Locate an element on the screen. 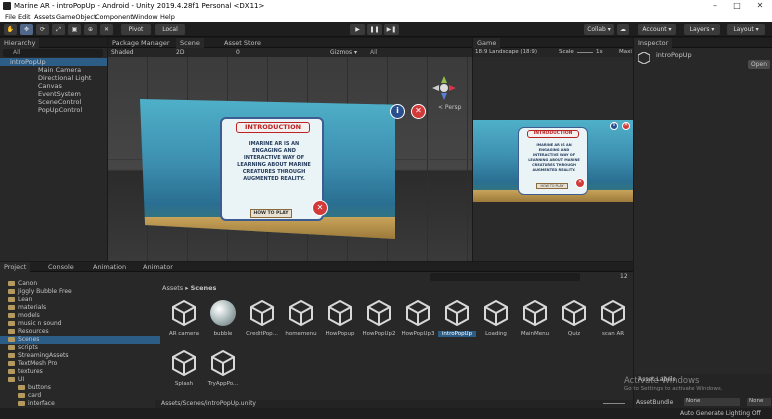 This screenshot has height=419, width=772. hierarchy-item: PopUpControl is located at coordinates (60, 110).